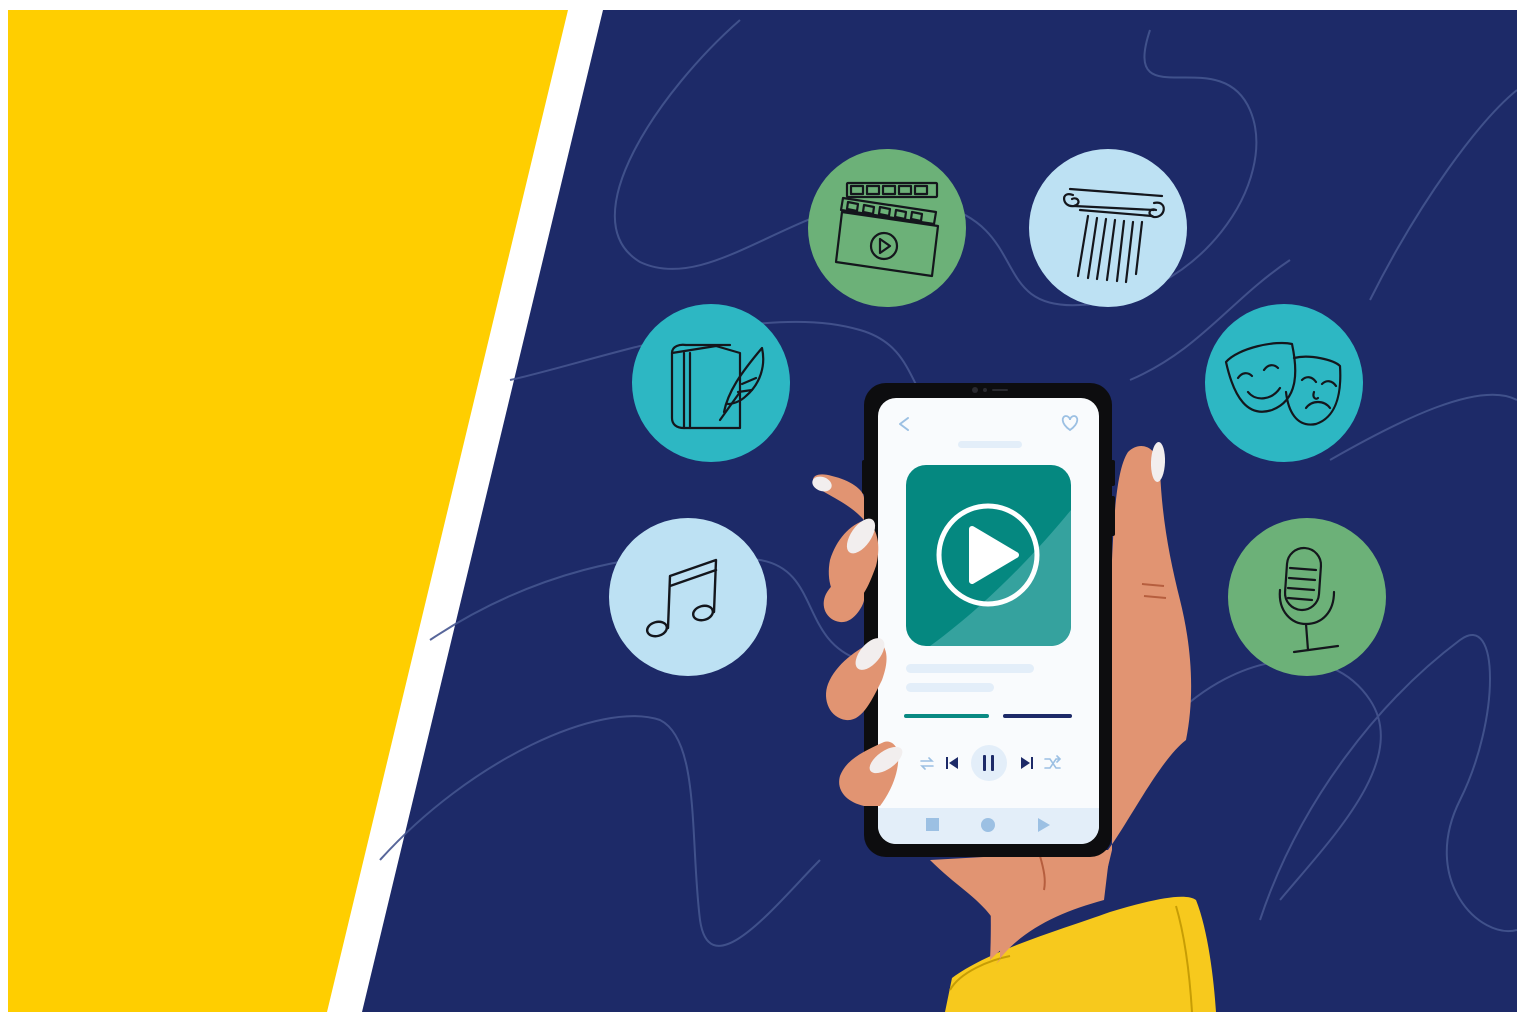 The height and width of the screenshot is (1013, 1517). Describe the element at coordinates (970, 668) in the screenshot. I see `track-title-placeholder` at that location.